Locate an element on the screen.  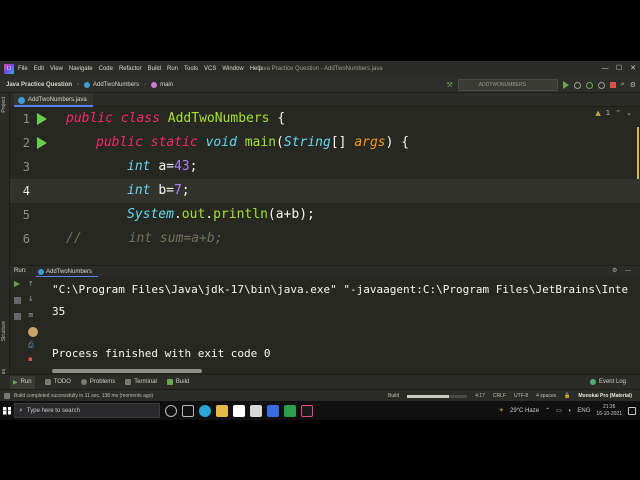
menu-vcs: VCS is located at coordinates (210, 69).